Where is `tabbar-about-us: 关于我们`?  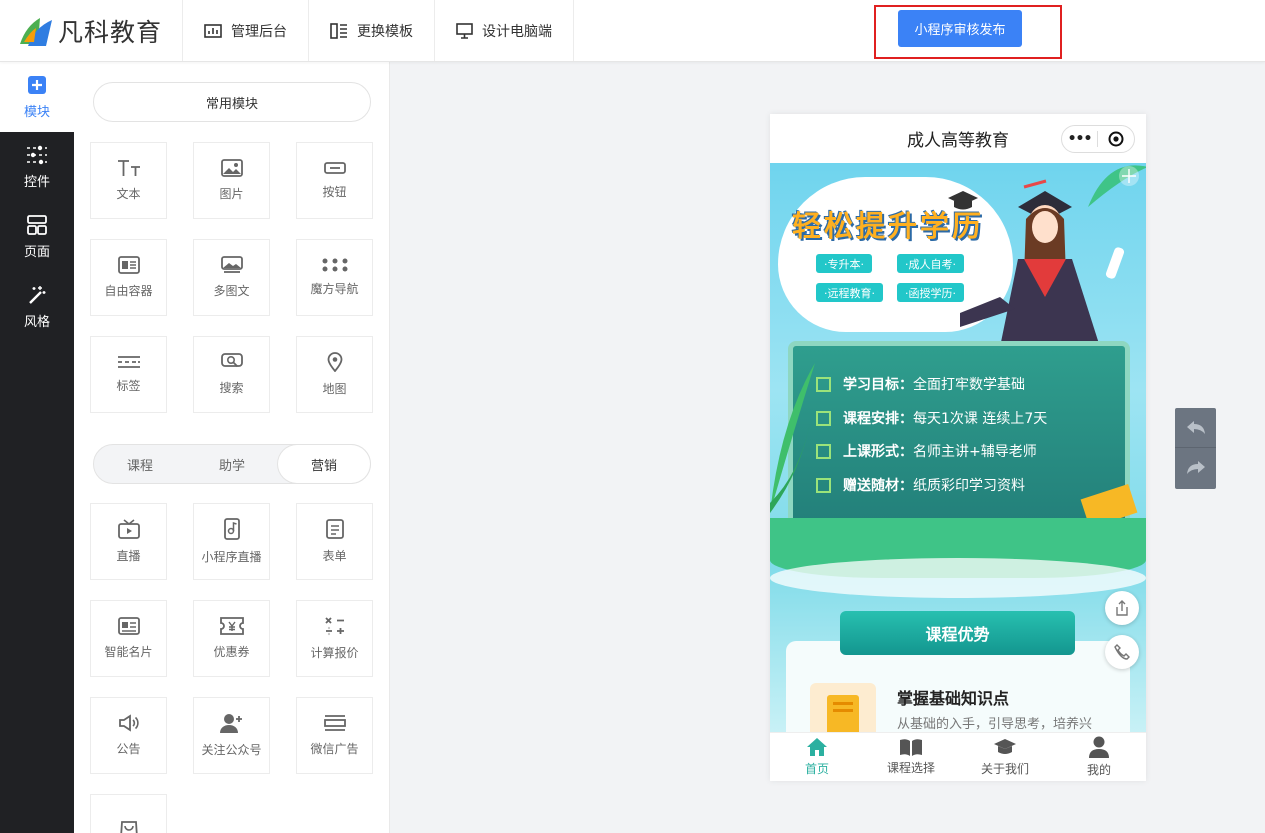 tabbar-about-us: 关于我们 is located at coordinates (1005, 757).